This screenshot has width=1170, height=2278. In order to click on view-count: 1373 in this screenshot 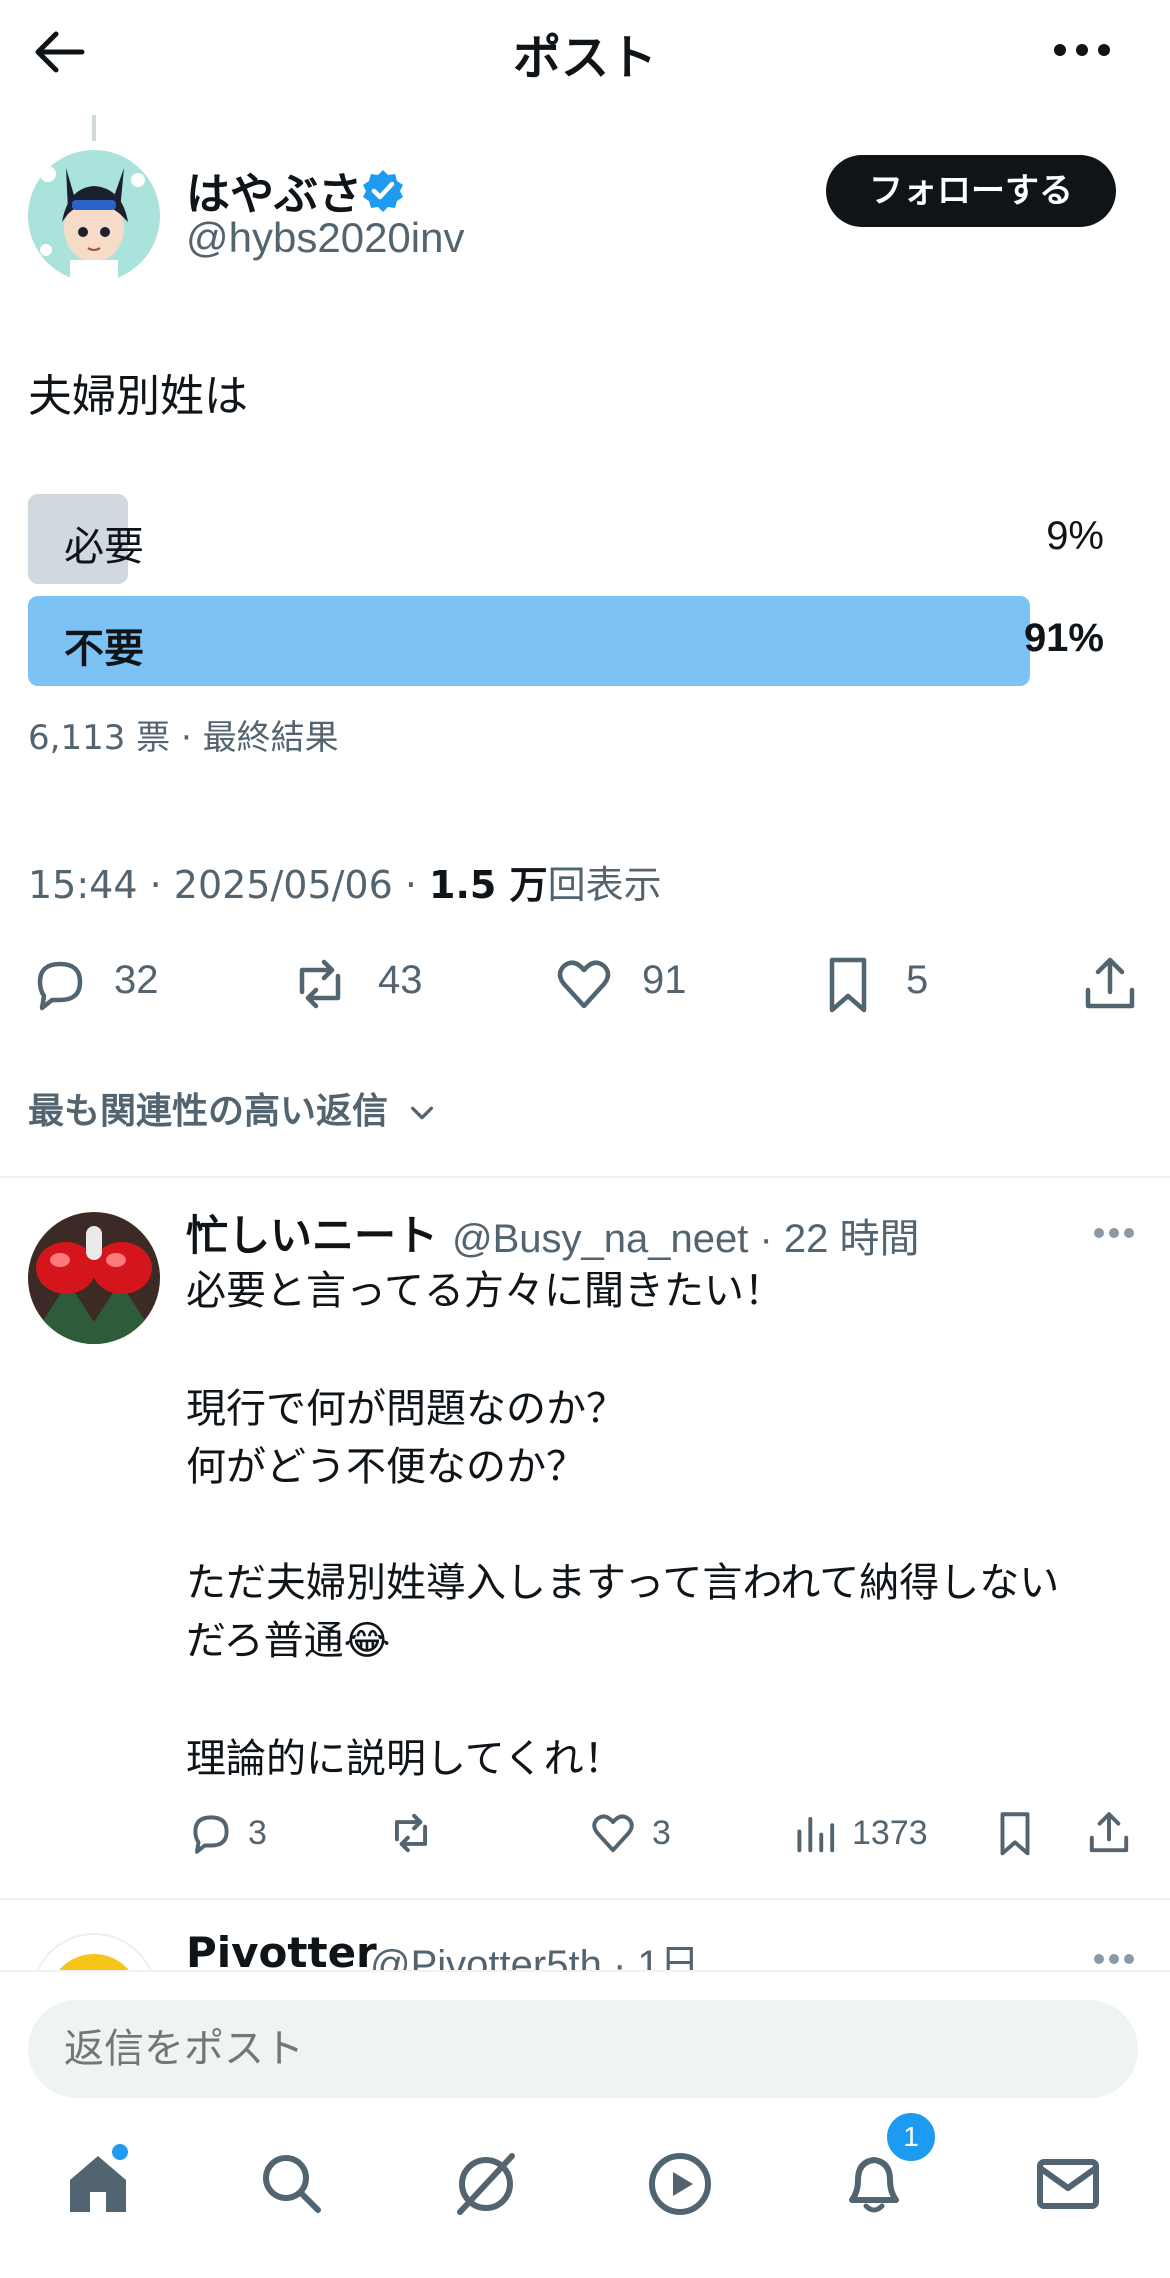, I will do `click(890, 1833)`.